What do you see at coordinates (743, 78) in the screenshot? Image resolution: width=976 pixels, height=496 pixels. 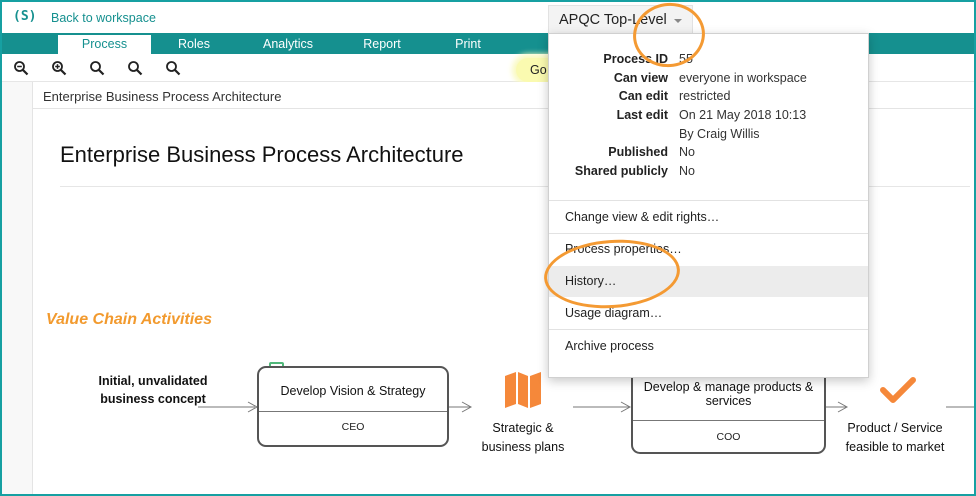 I see `detail-value: everyone in workspace` at bounding box center [743, 78].